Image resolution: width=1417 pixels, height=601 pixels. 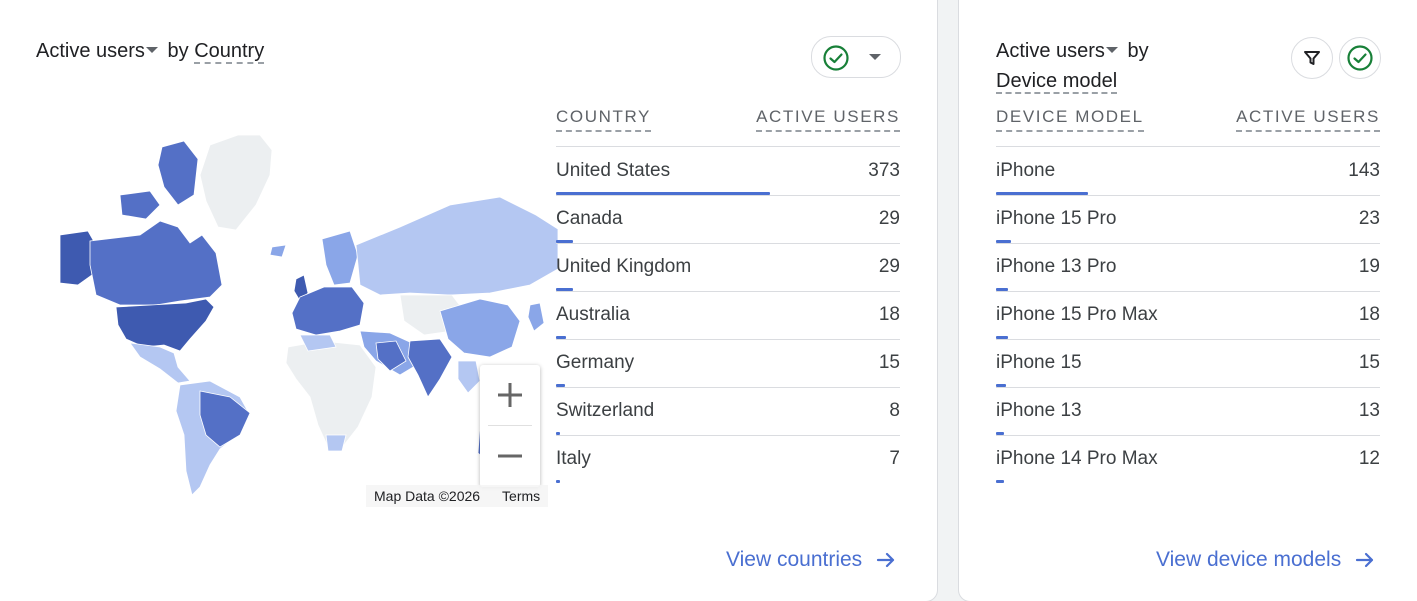 What do you see at coordinates (728, 315) in the screenshot?
I see `table-row: Australia 18` at bounding box center [728, 315].